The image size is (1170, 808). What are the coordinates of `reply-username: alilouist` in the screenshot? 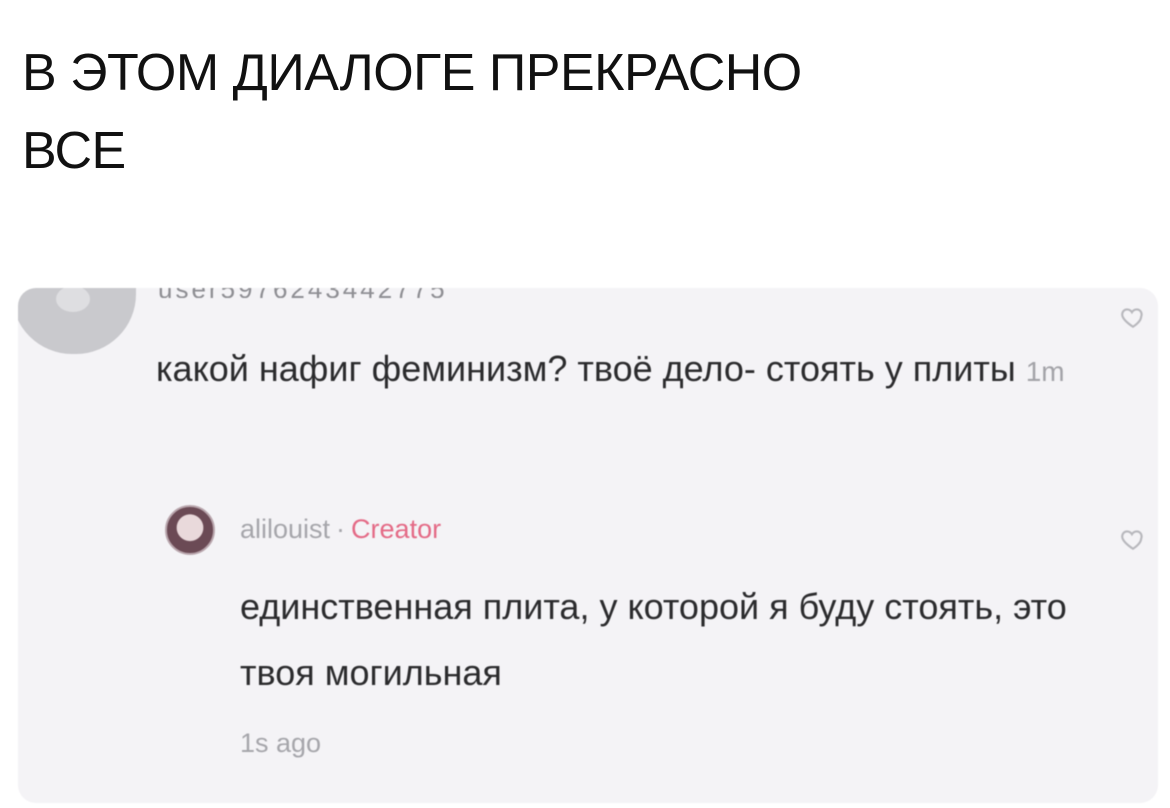 It's located at (285, 529).